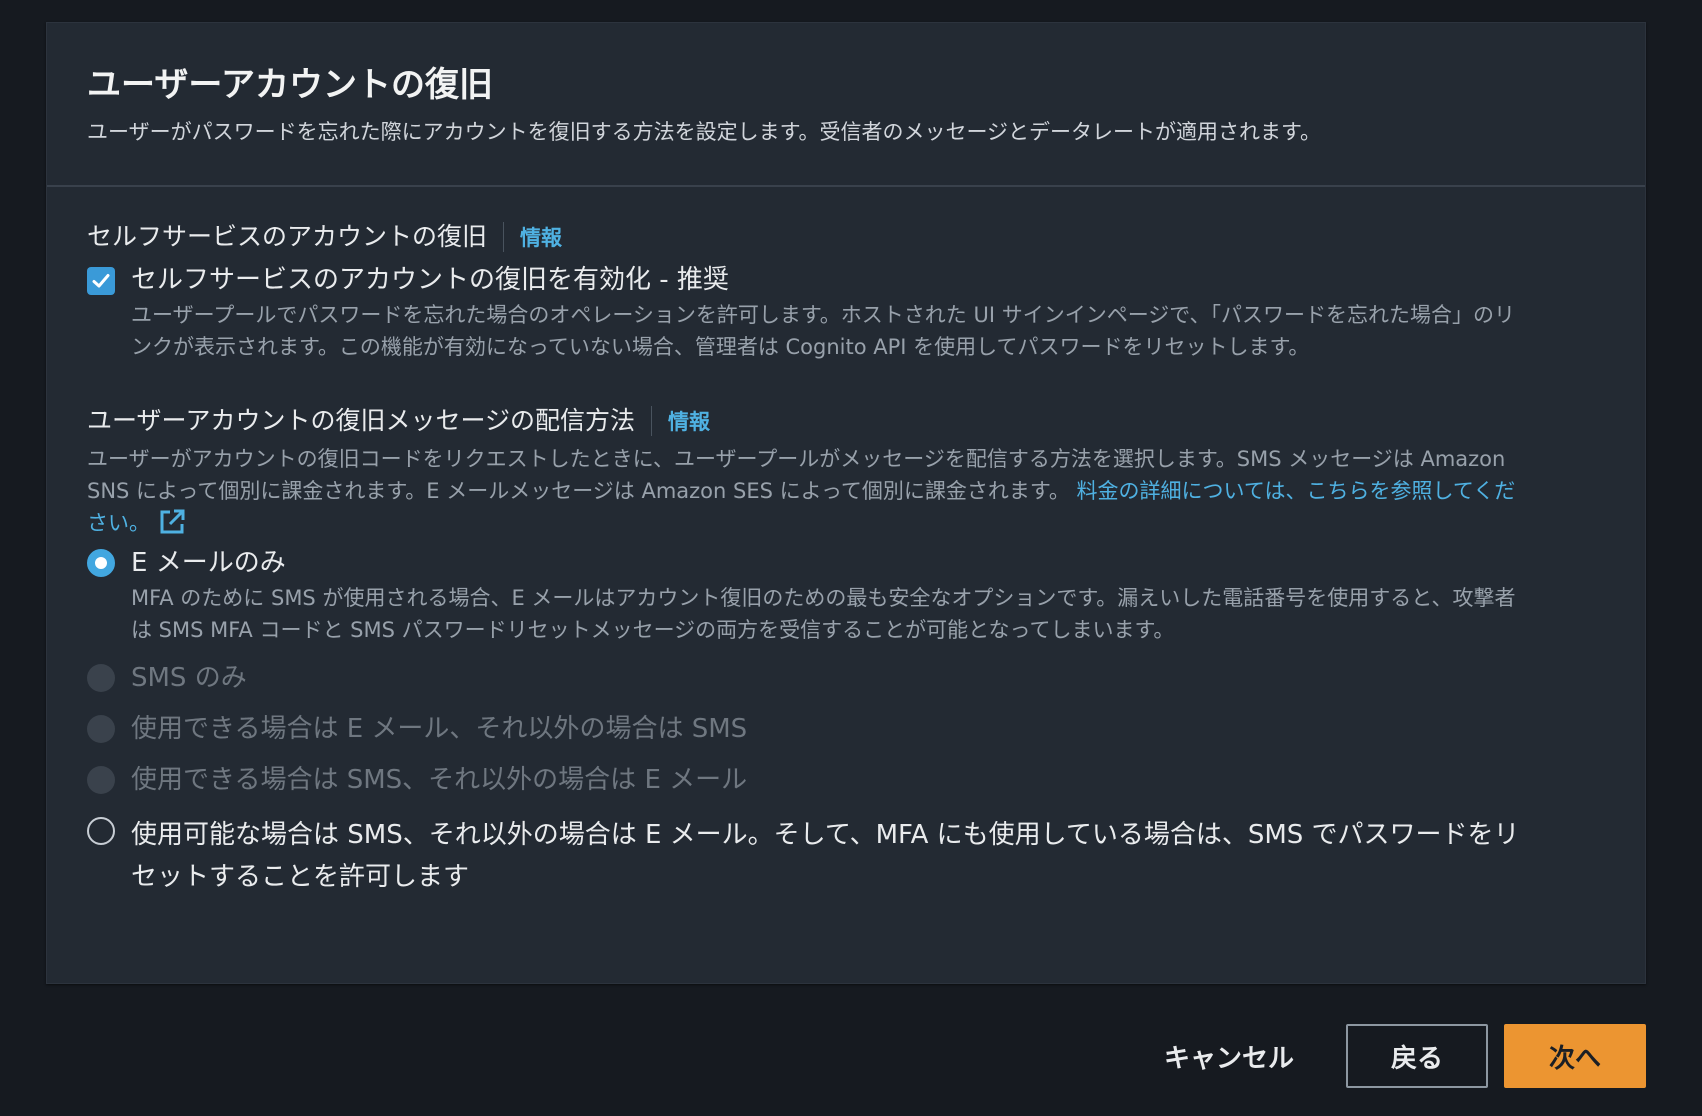  Describe the element at coordinates (361, 420) in the screenshot. I see `delivery-section-title: ユーザーアカウントの復旧メッセージの配信方法` at that location.